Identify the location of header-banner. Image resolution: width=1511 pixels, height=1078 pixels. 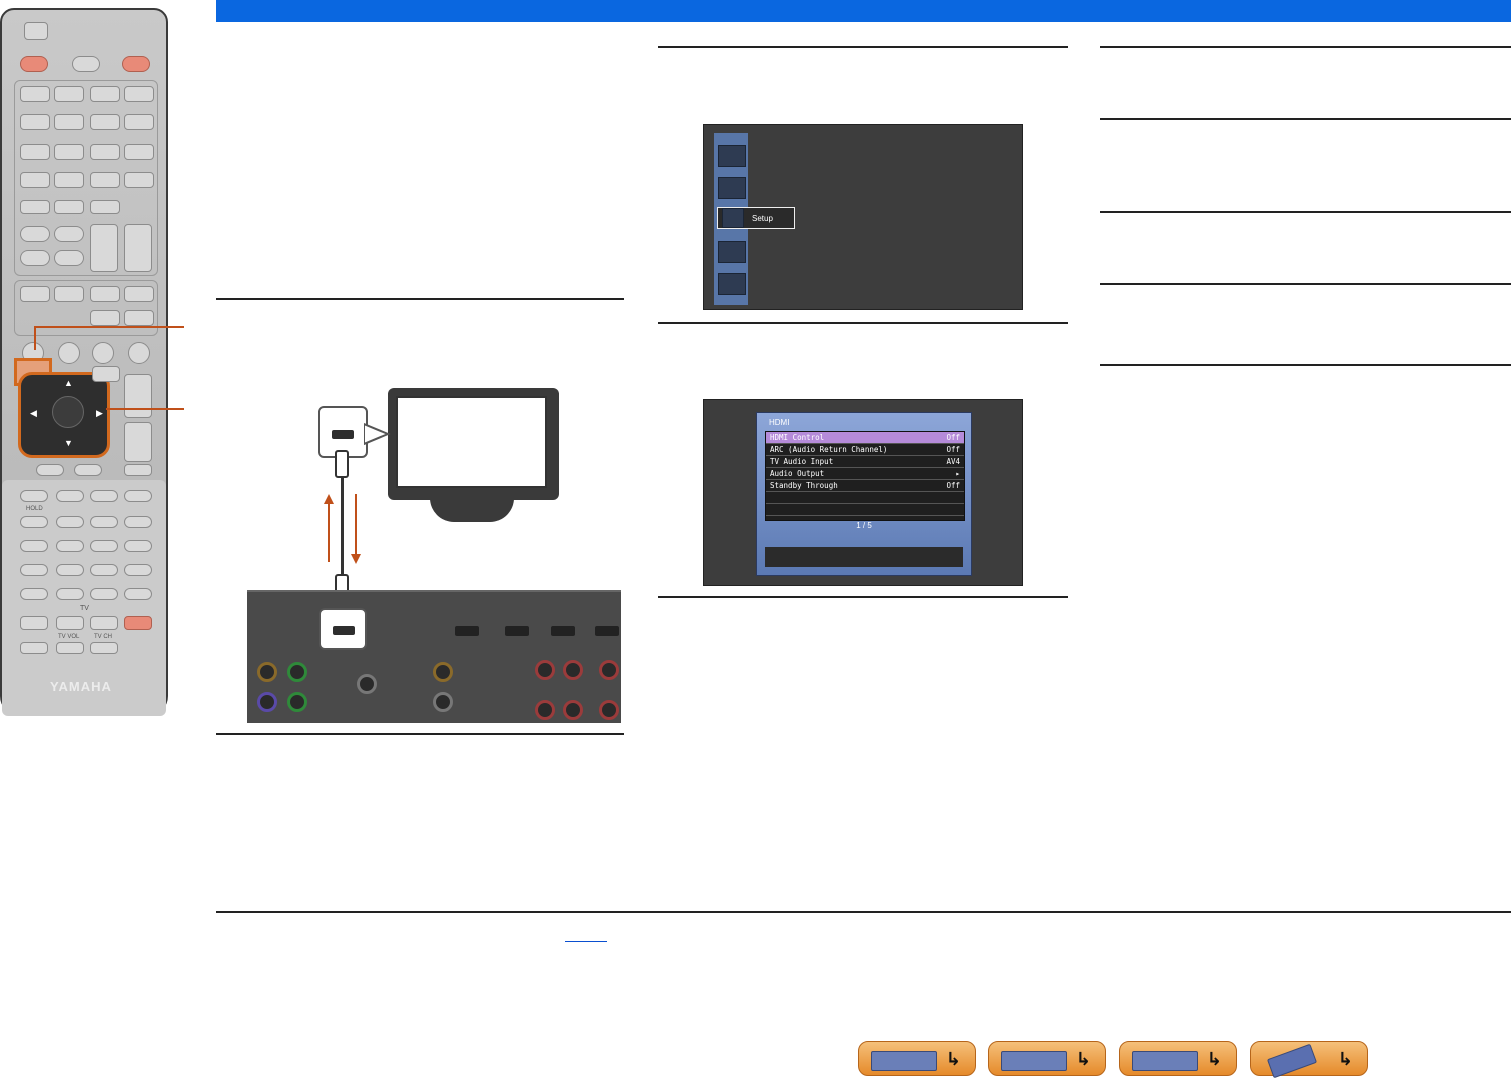
(863, 11).